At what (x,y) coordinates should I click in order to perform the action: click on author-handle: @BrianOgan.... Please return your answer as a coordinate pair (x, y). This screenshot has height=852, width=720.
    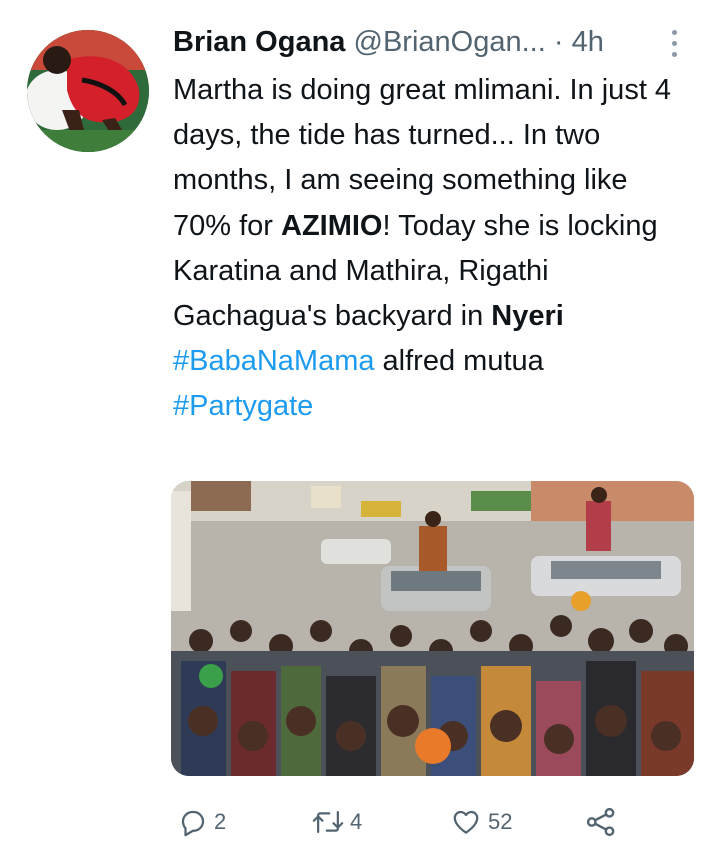
    Looking at the image, I should click on (450, 42).